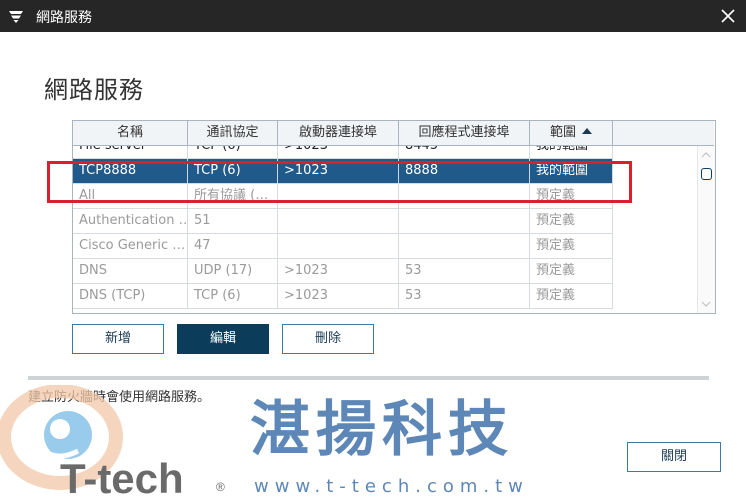 This screenshot has width=746, height=497. I want to click on selection-highlight-box, so click(339, 182).